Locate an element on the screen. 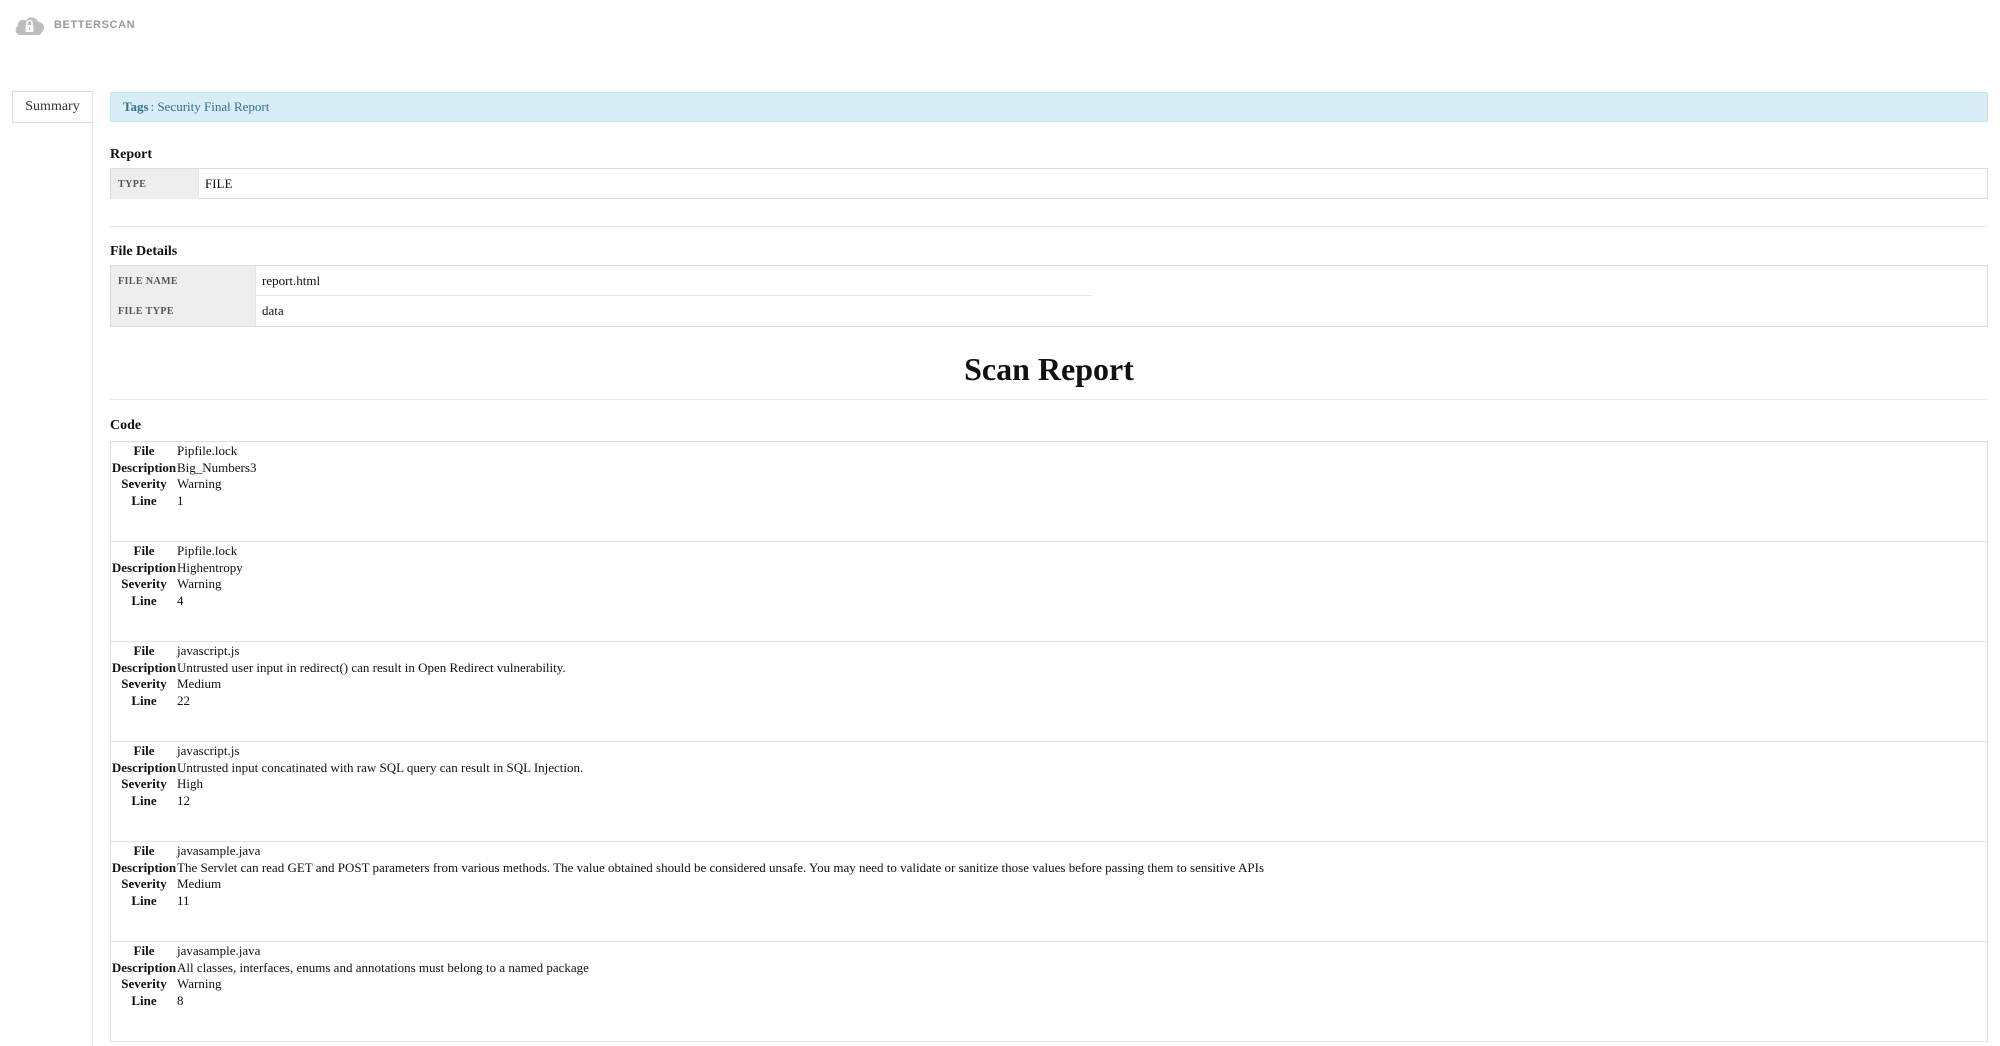 The image size is (2000, 1046). finding-line-row: Line 4 is located at coordinates (1049, 601).